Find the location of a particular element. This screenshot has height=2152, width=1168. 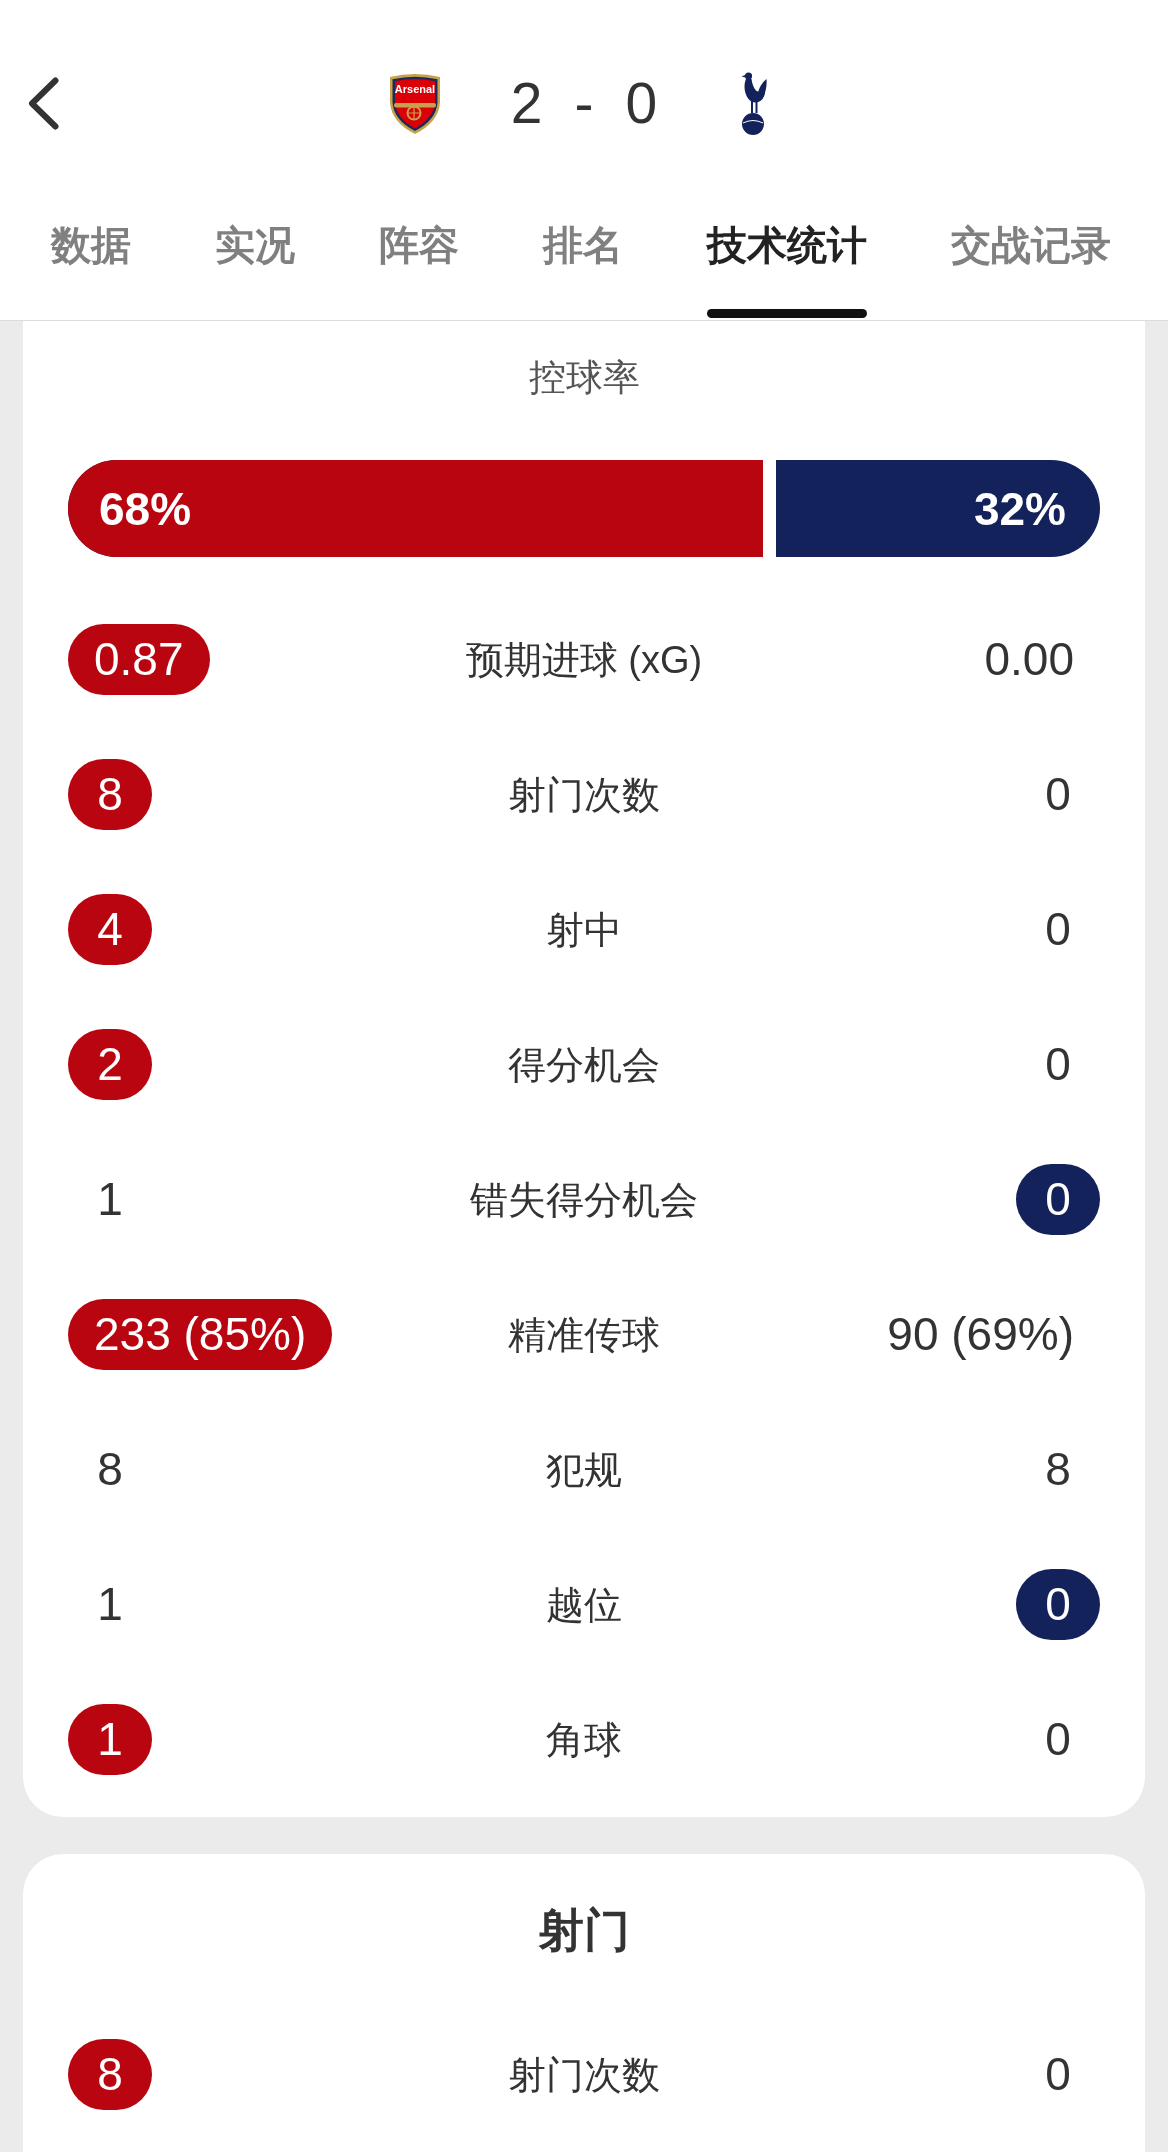

stat-label: 精准传球 is located at coordinates (584, 1335).